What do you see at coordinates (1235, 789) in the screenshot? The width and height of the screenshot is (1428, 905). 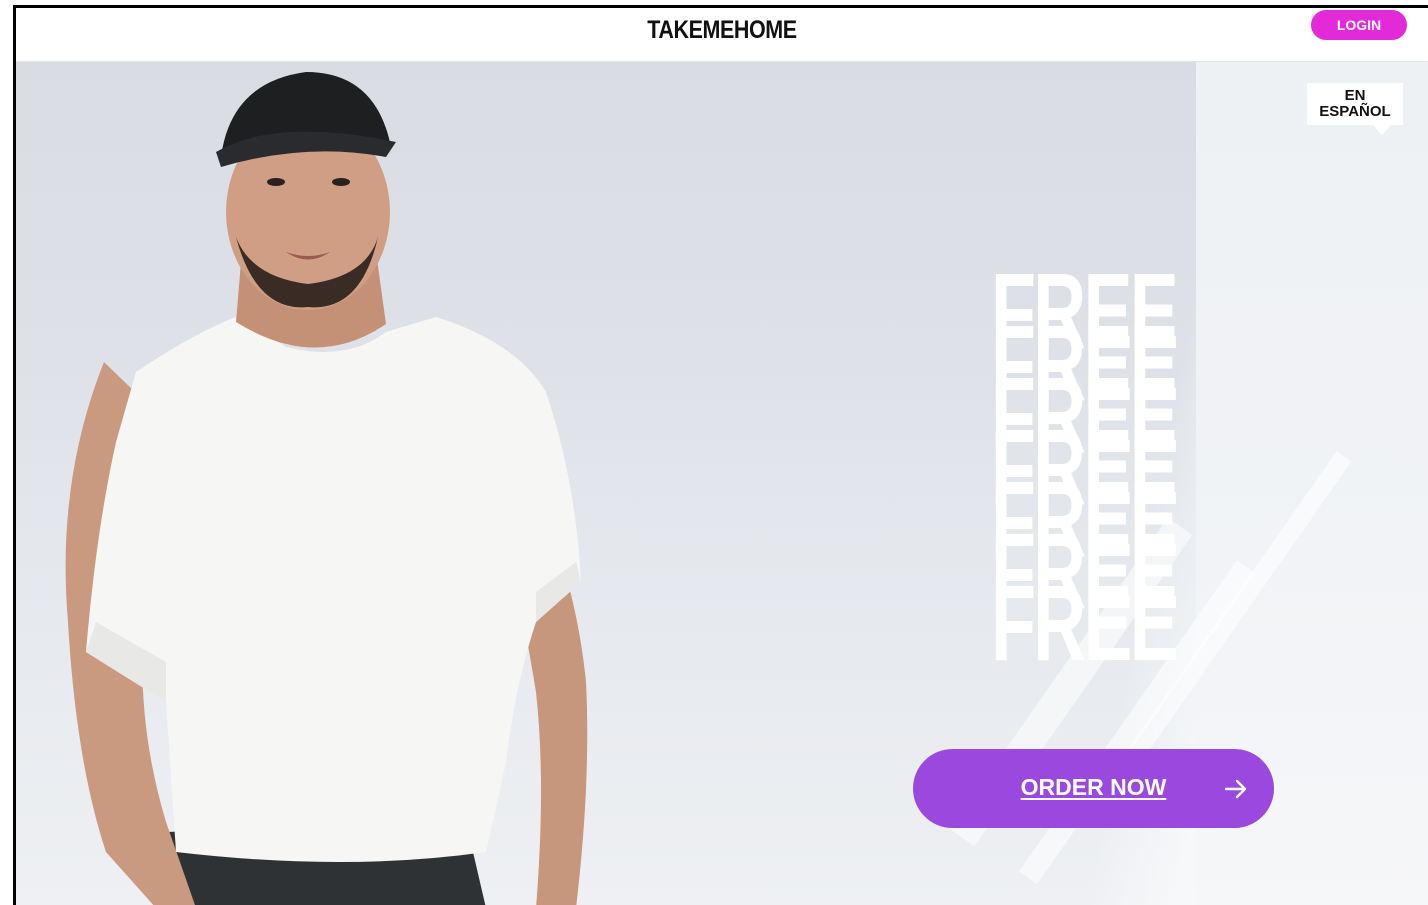 I see `arrow-right-icon` at bounding box center [1235, 789].